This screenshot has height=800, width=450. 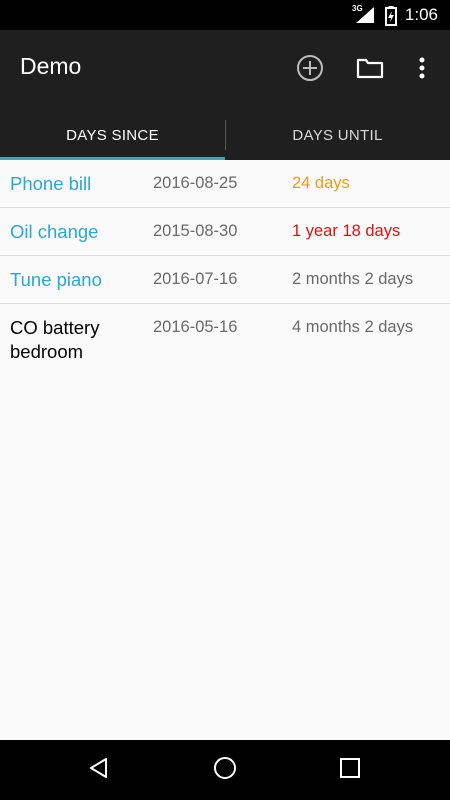 I want to click on item-date: 2015-08-30, so click(x=195, y=231).